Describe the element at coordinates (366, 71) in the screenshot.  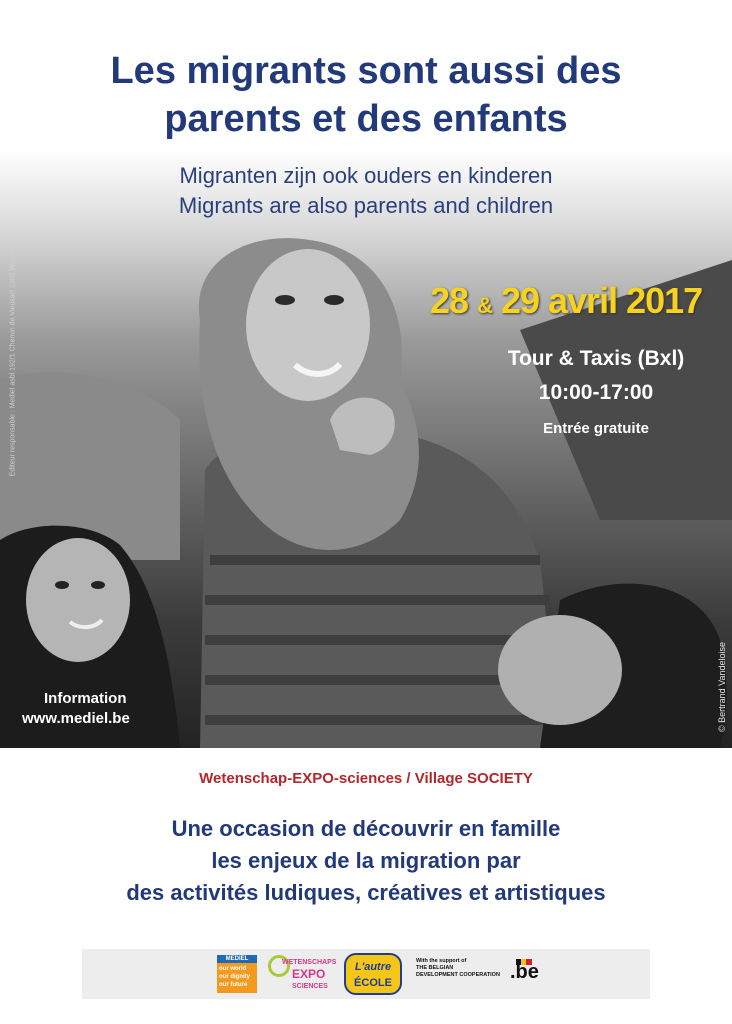
I see `title-line-1: Les migrants sont aussi des` at that location.